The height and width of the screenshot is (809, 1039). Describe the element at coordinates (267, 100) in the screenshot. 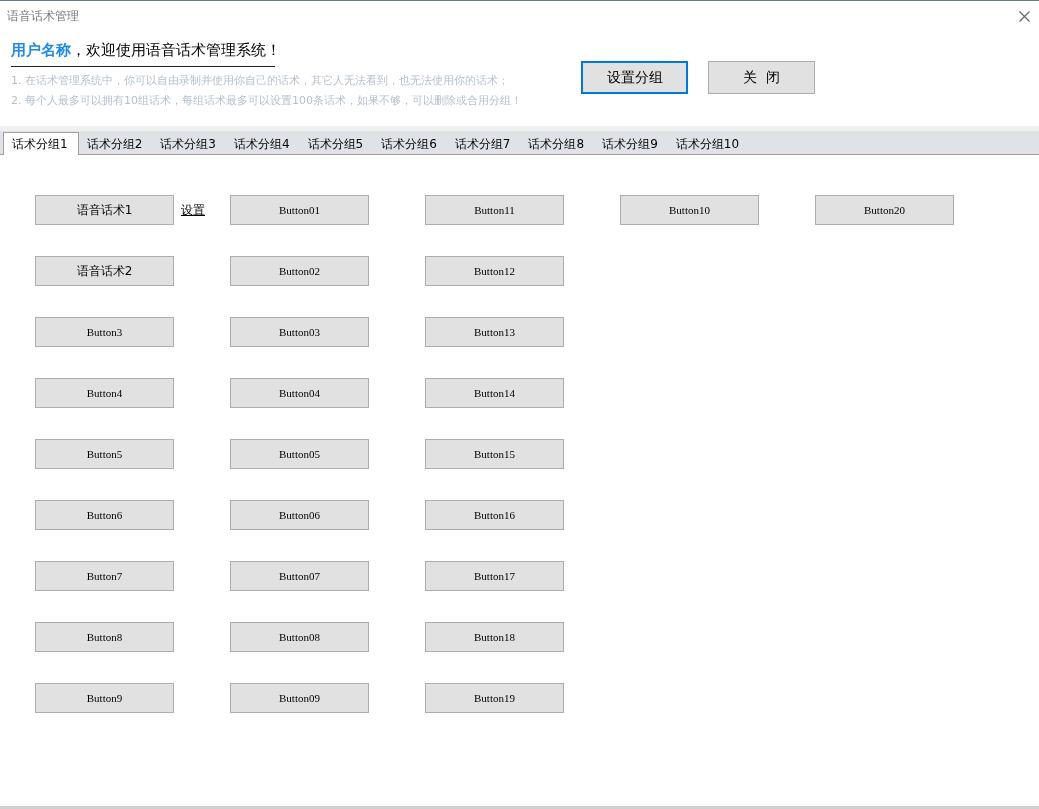

I see `note-text: 2. 每个人最多可以拥有10组话术，每组话术最多可以设置100条话术，如果不够，可以删除或合用分组！` at that location.